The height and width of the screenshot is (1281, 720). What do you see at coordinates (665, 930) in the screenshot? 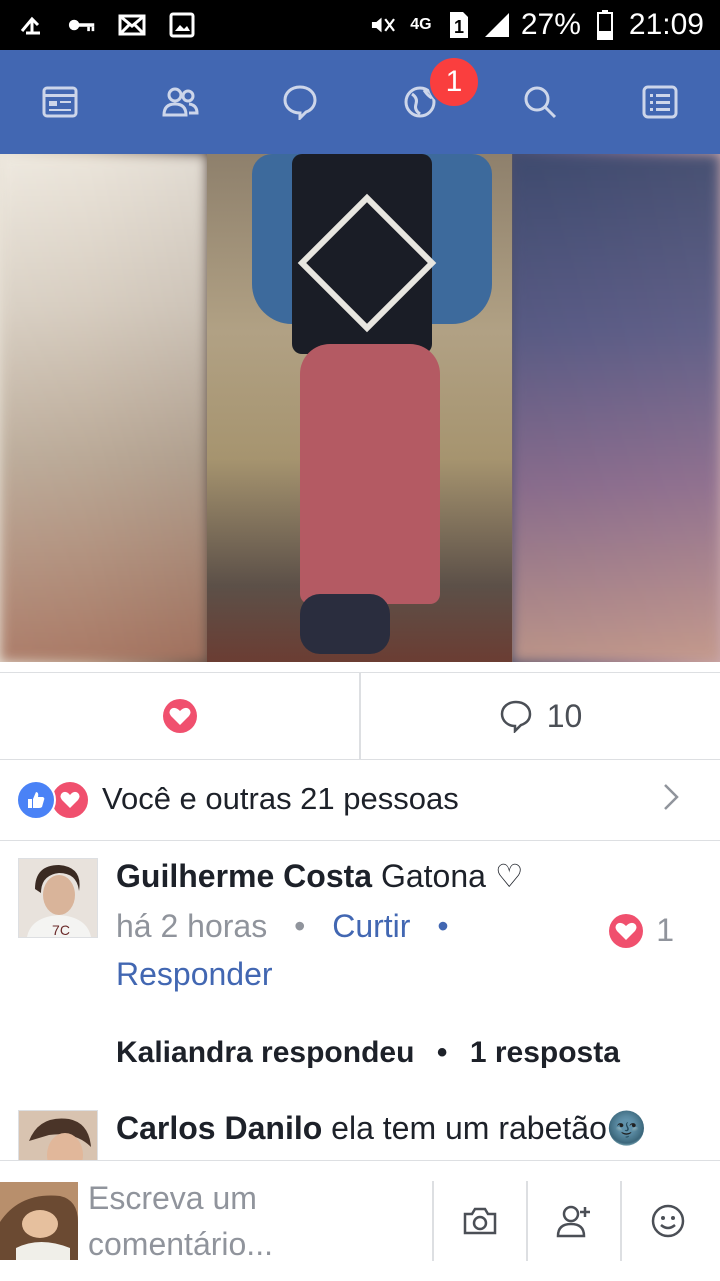
I see `reaction-count: 1` at bounding box center [665, 930].